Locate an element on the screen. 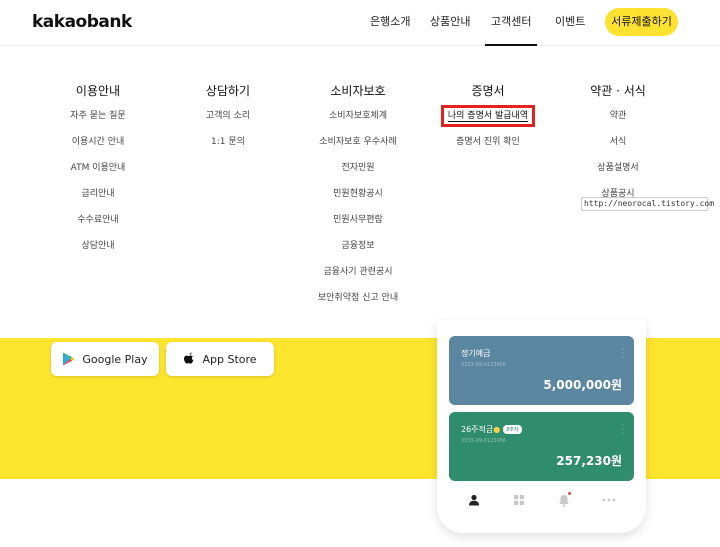 The height and width of the screenshot is (547, 720). phone-tab-bar is located at coordinates (541, 500).